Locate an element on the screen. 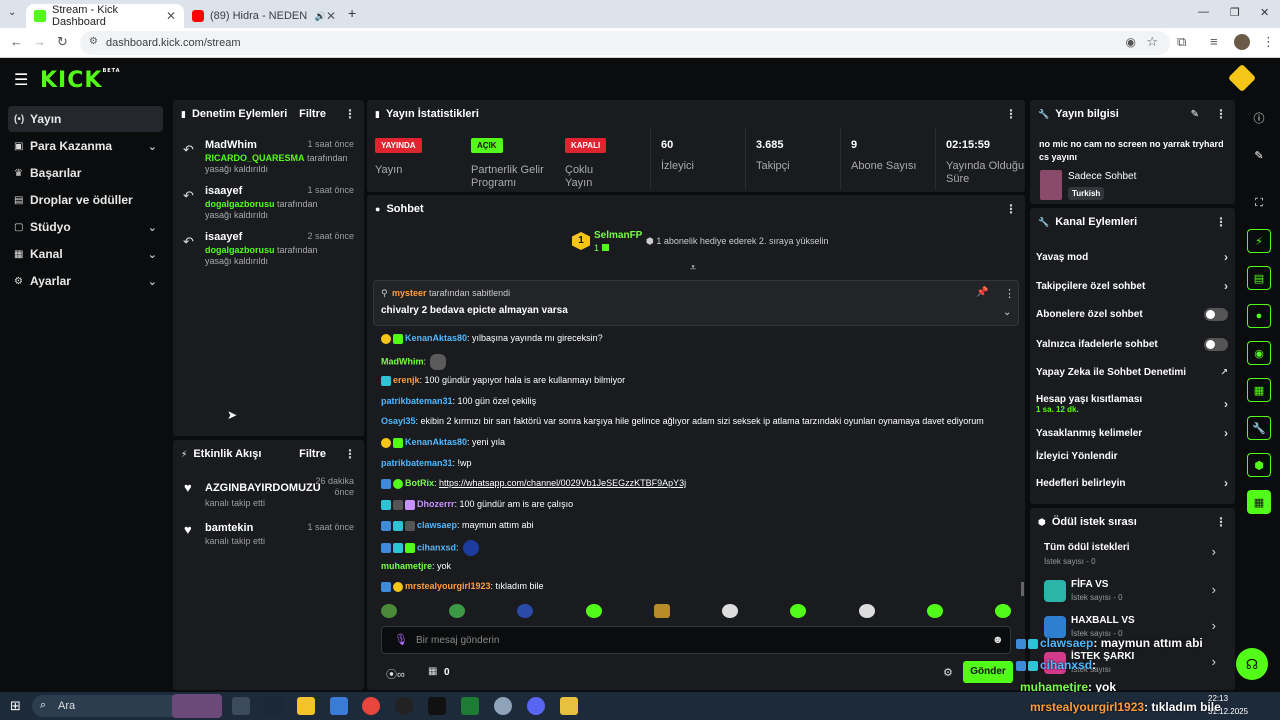 This screenshot has width=1280, height=720. back-icon: ← is located at coordinates (16, 41).